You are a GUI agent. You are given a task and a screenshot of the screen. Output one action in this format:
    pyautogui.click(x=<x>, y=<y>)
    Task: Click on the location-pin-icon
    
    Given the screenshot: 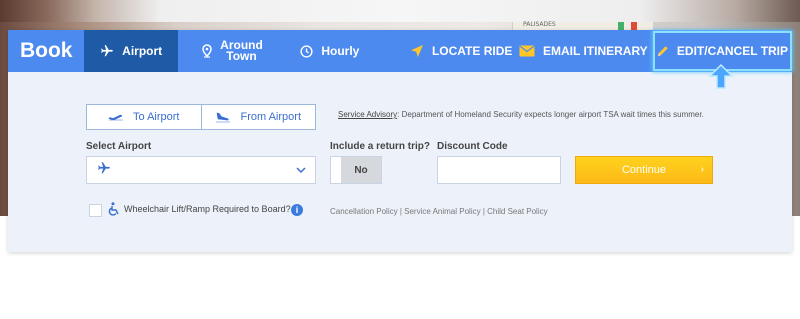 What is the action you would take?
    pyautogui.click(x=207, y=51)
    